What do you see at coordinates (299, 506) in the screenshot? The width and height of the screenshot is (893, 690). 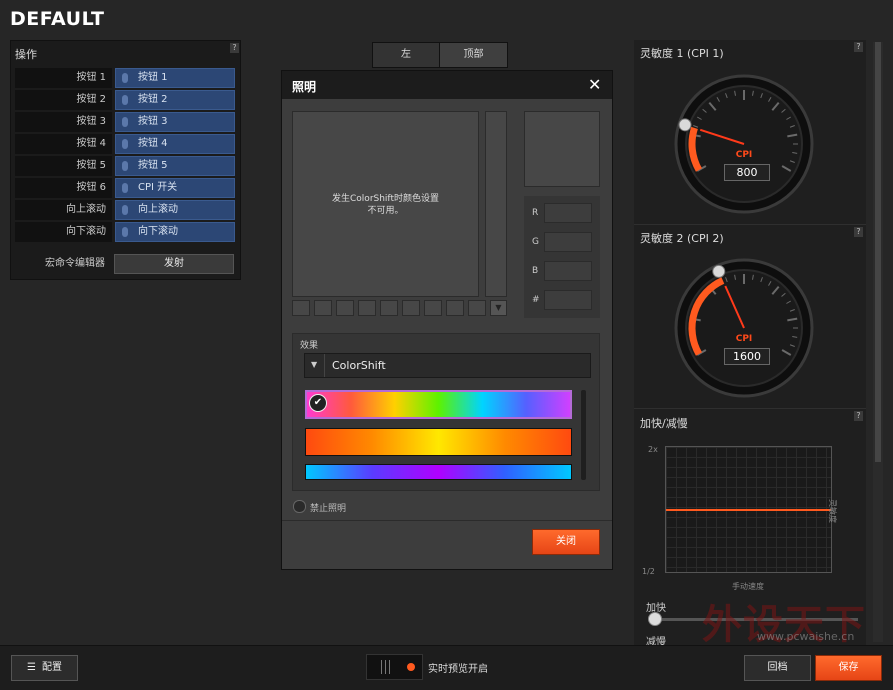 I see `disable-lighting-checkbox` at bounding box center [299, 506].